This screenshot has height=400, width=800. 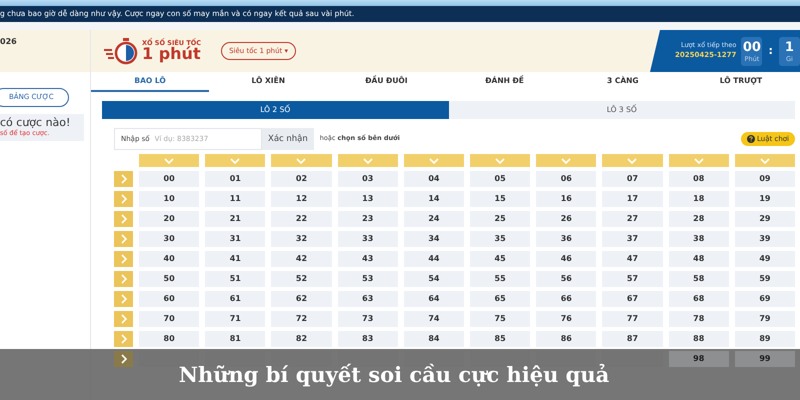 I want to click on number-cell: 67, so click(x=632, y=299).